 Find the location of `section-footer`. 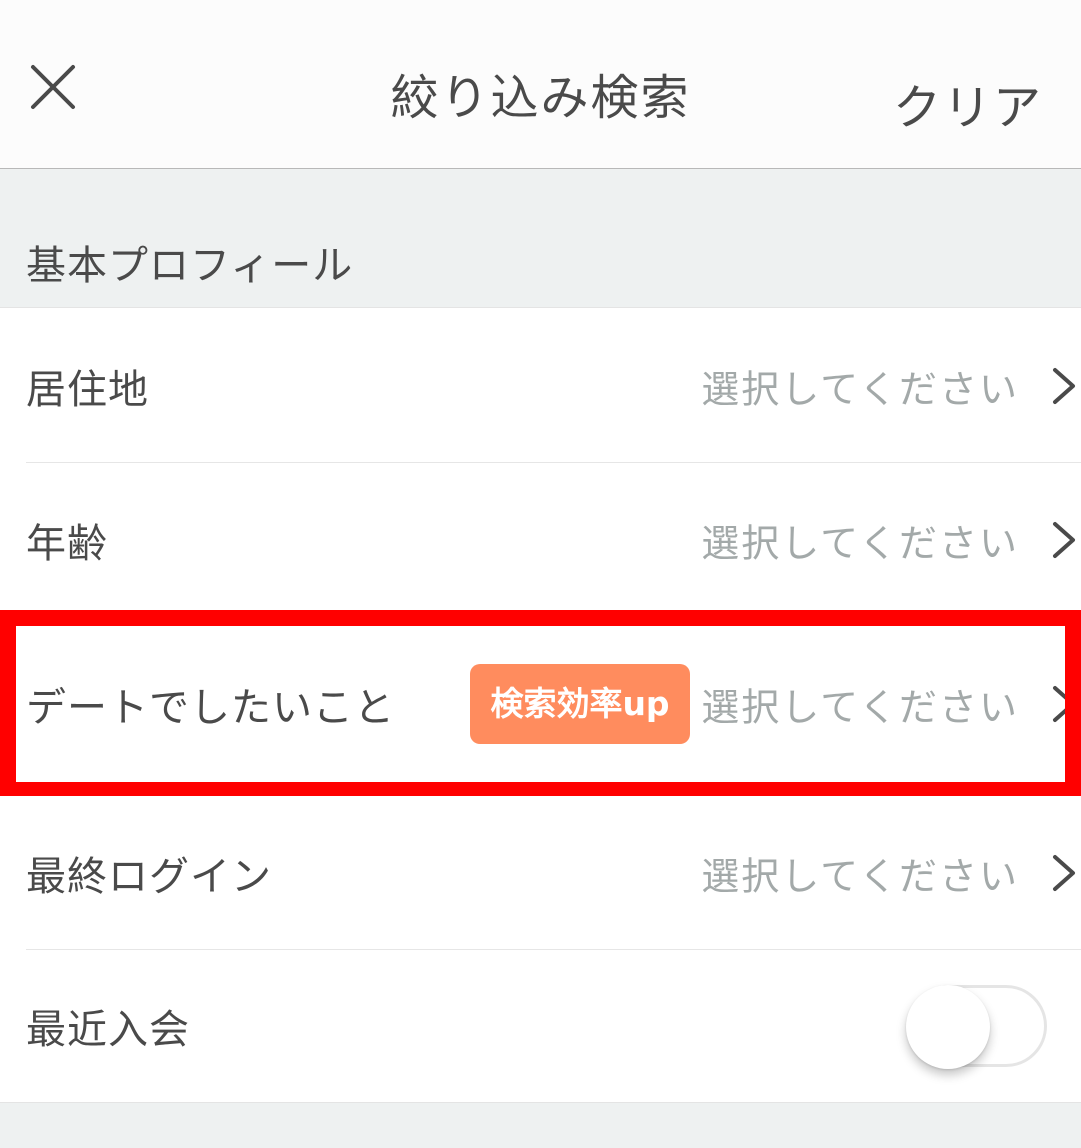

section-footer is located at coordinates (540, 1125).